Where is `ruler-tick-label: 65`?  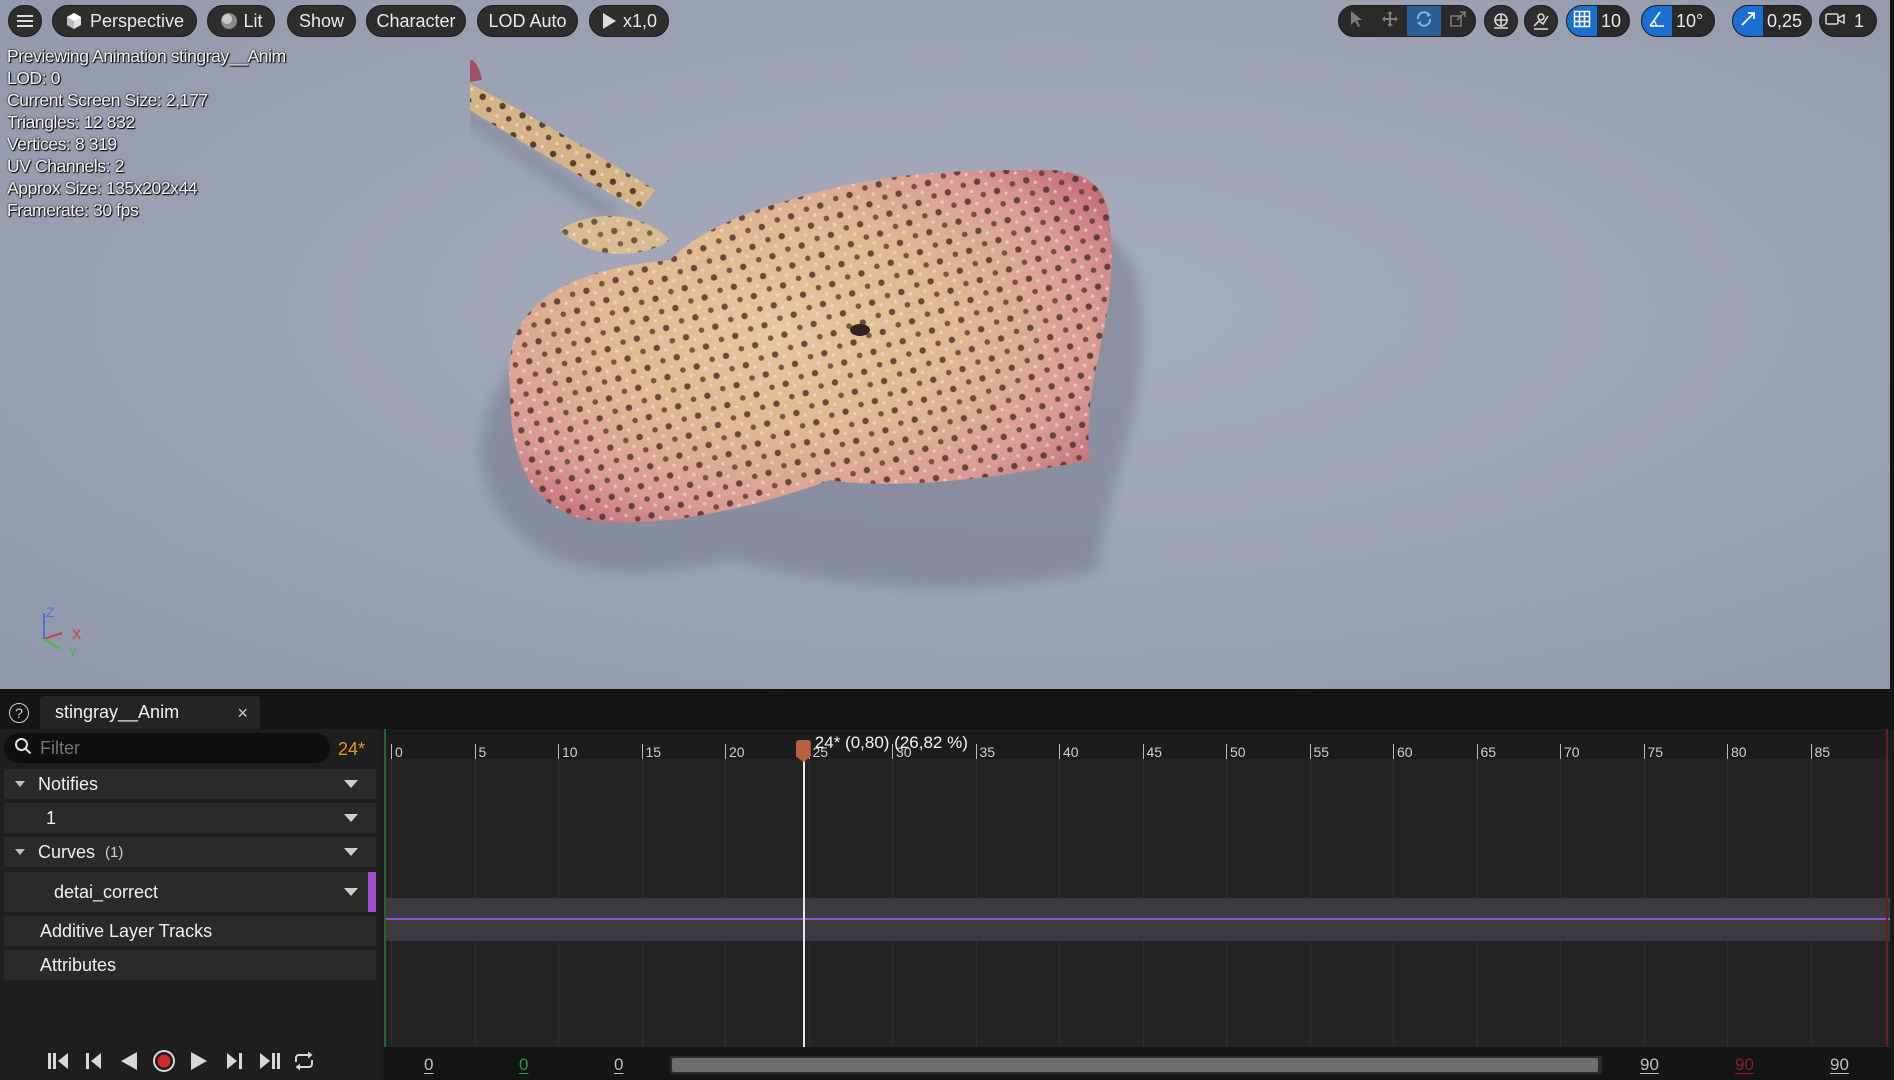
ruler-tick-label: 65 is located at coordinates (1488, 752).